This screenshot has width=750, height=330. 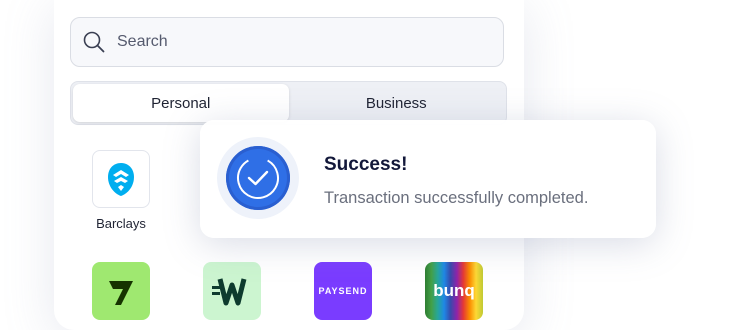 I want to click on bank-item-paysend: PAYSEND, so click(x=343, y=291).